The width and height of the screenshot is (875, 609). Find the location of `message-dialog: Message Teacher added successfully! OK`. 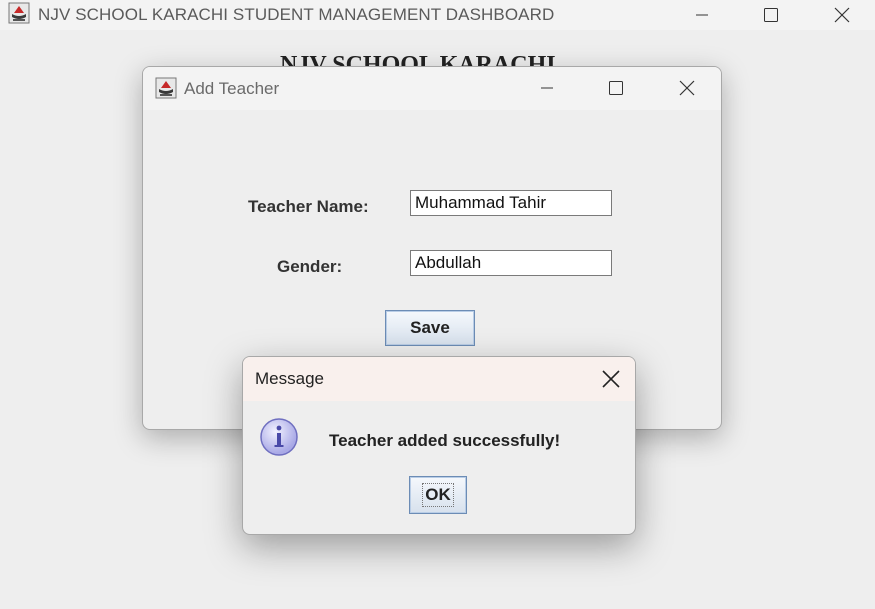

message-dialog: Message Teacher added successfully! OK is located at coordinates (439, 445).